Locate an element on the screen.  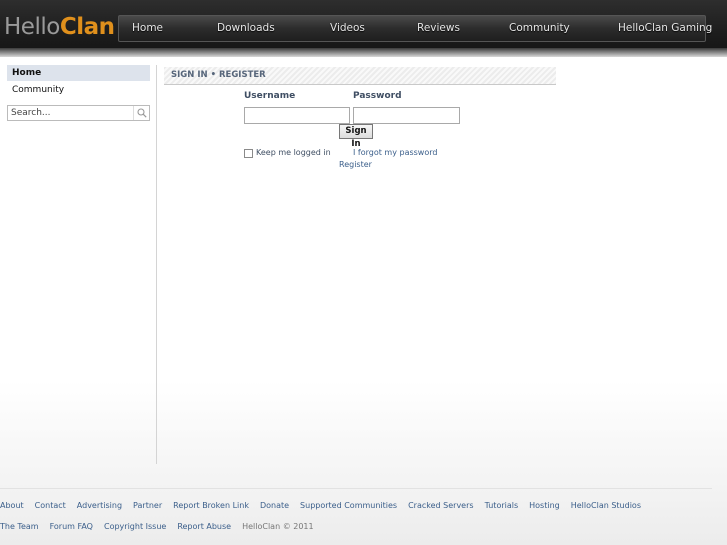
search-button is located at coordinates (141, 113).